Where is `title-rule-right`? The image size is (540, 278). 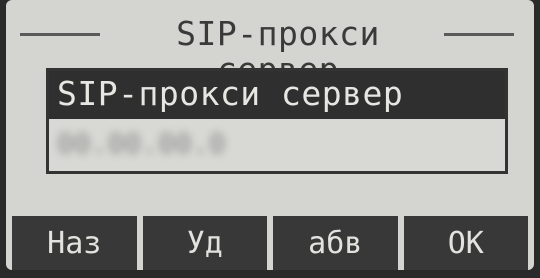
title-rule-right is located at coordinates (479, 34).